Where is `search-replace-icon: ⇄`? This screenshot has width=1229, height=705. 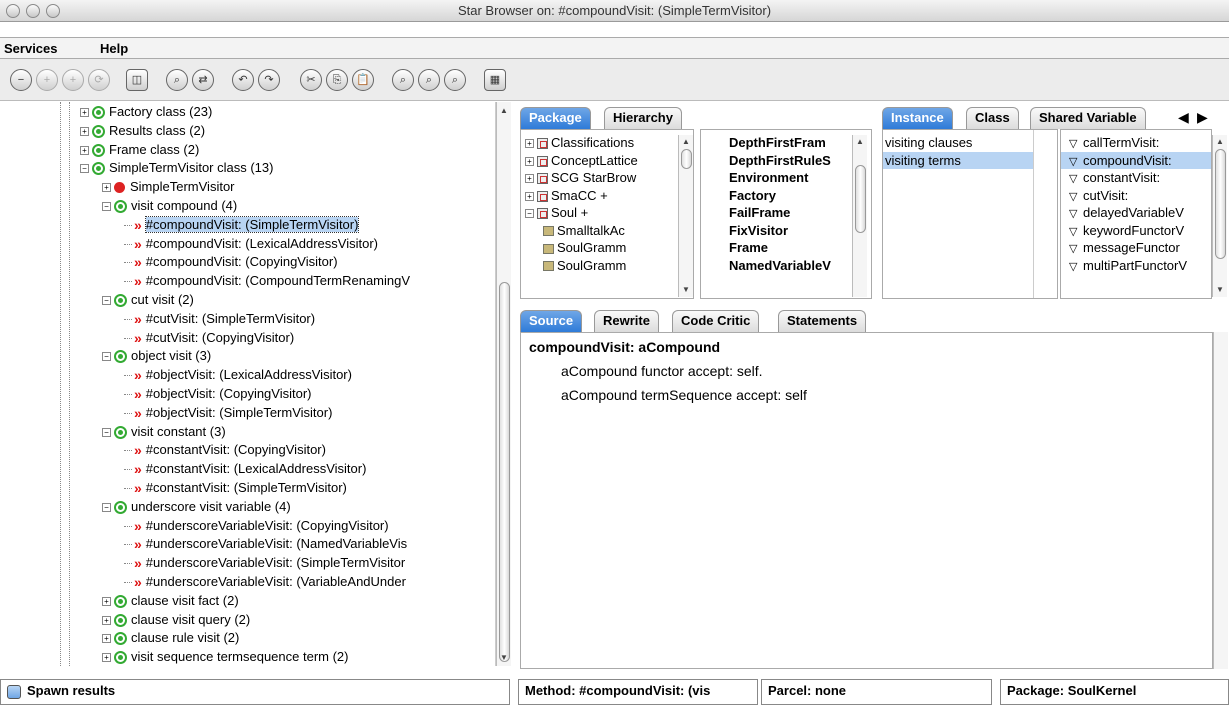 search-replace-icon: ⇄ is located at coordinates (203, 80).